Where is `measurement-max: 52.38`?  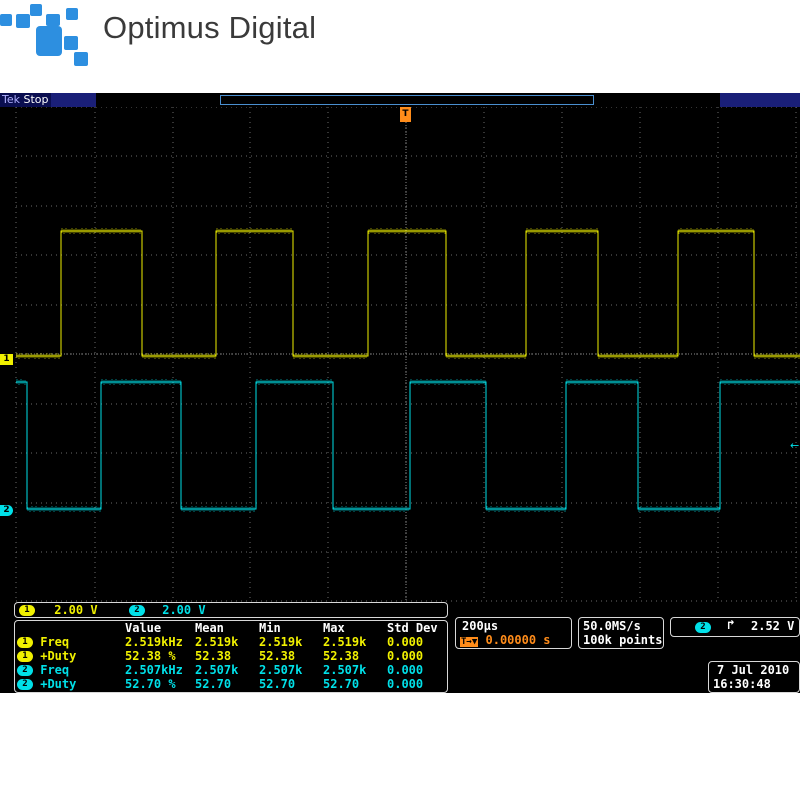 measurement-max: 52.38 is located at coordinates (341, 656).